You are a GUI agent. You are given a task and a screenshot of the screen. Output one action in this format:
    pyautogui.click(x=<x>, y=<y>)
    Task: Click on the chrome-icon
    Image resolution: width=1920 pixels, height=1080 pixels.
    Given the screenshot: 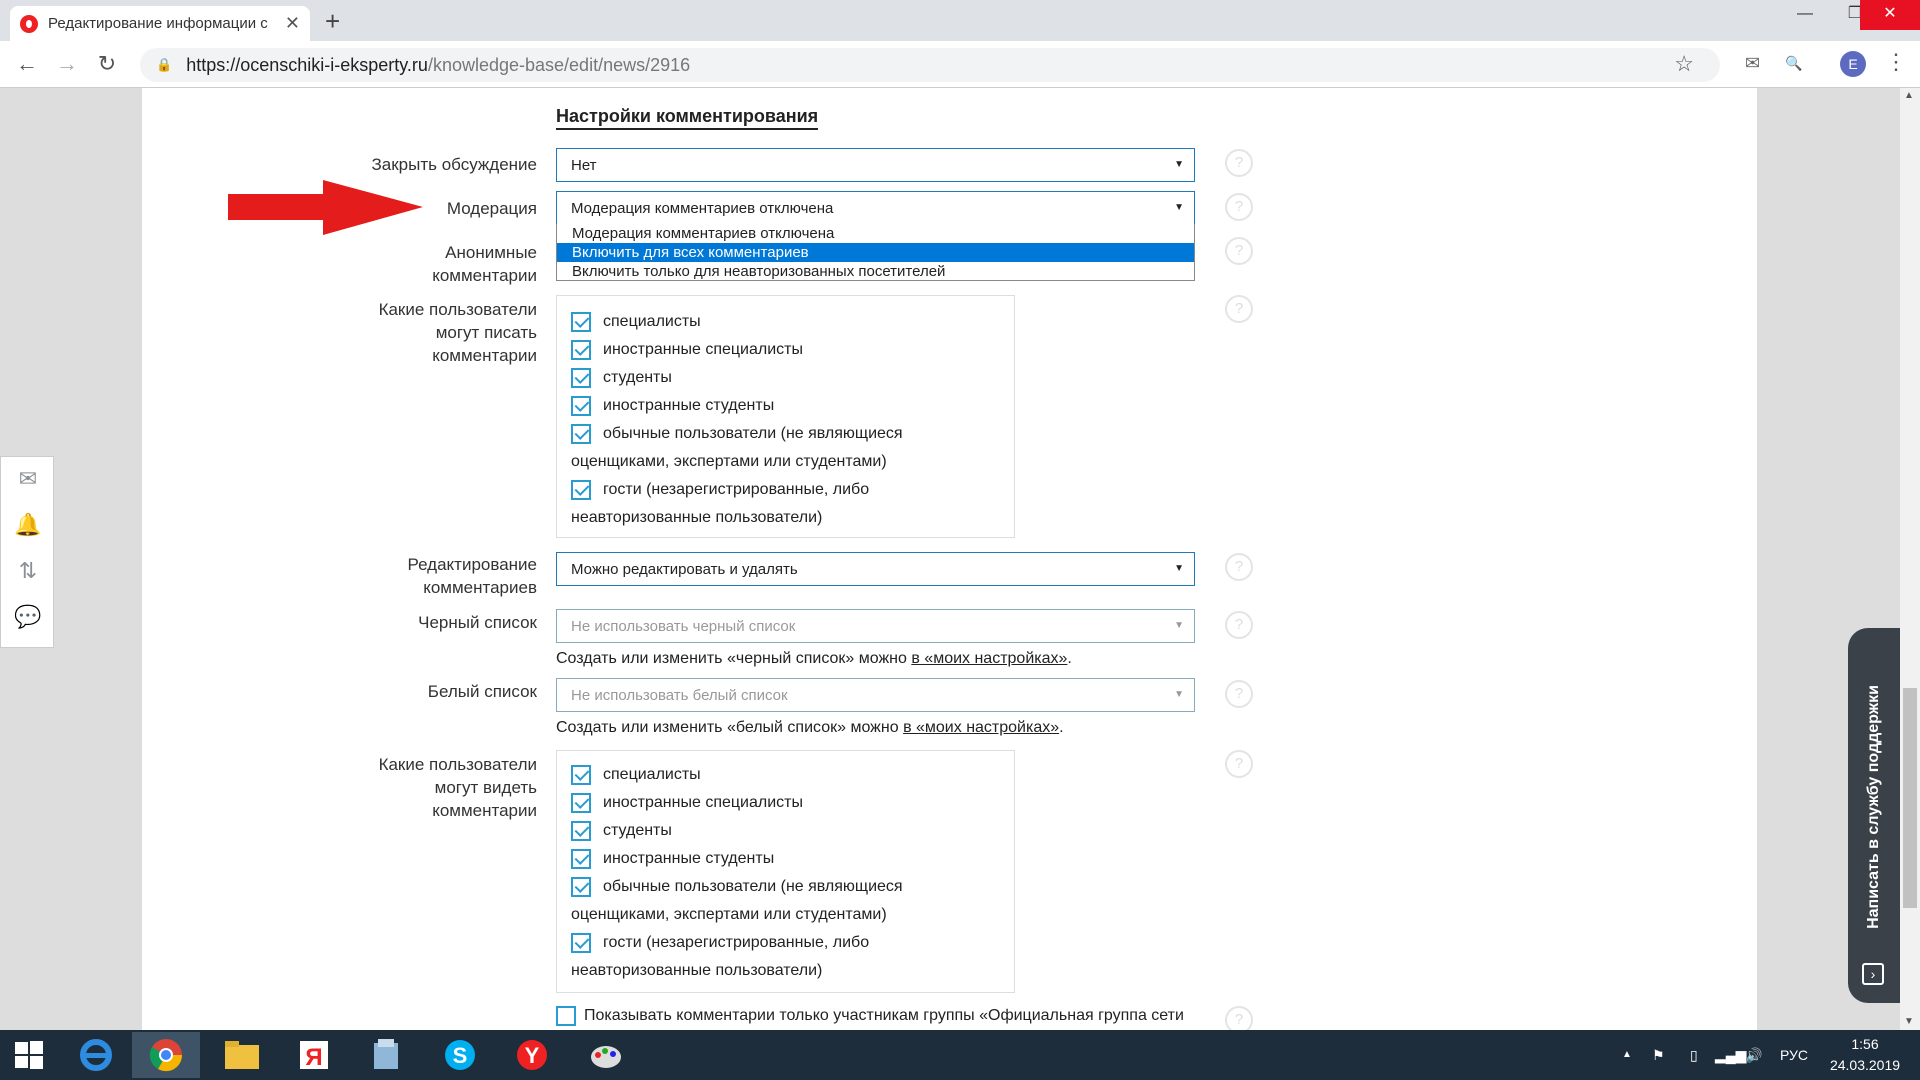 What is the action you would take?
    pyautogui.click(x=166, y=1055)
    